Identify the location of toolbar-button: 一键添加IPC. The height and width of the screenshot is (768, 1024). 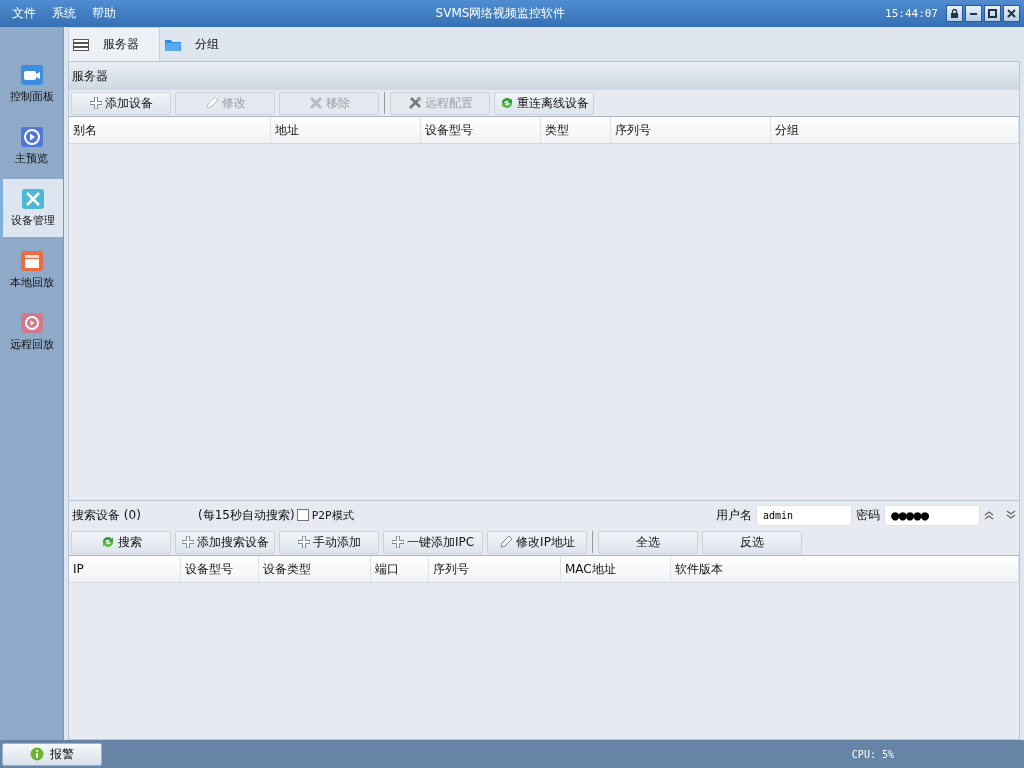
(433, 542).